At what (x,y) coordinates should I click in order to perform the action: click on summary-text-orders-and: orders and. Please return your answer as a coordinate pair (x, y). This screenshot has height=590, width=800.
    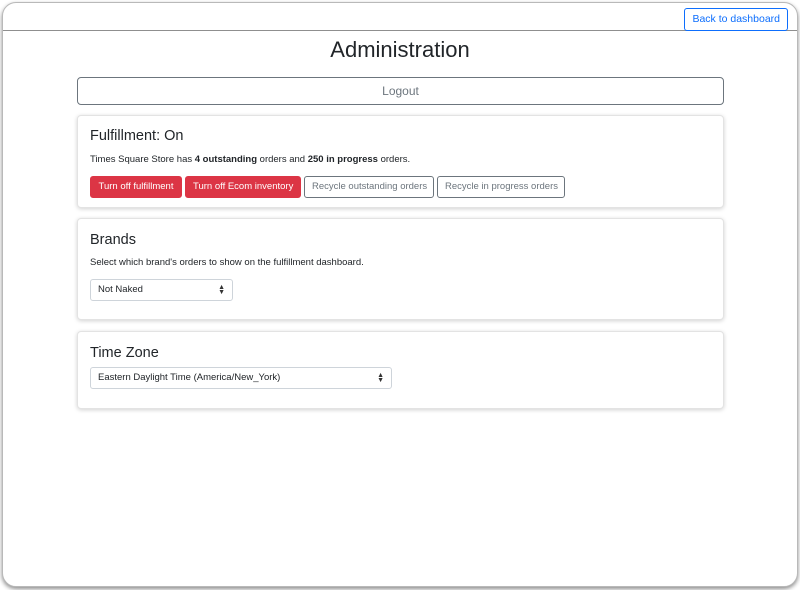
    Looking at the image, I should click on (282, 159).